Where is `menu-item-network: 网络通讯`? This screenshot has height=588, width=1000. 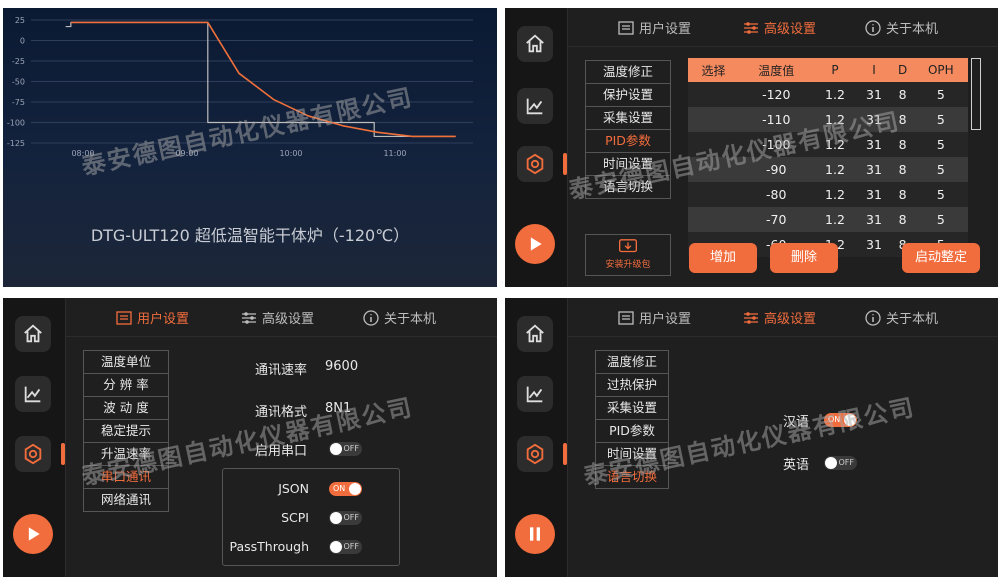 menu-item-network: 网络通讯 is located at coordinates (126, 500).